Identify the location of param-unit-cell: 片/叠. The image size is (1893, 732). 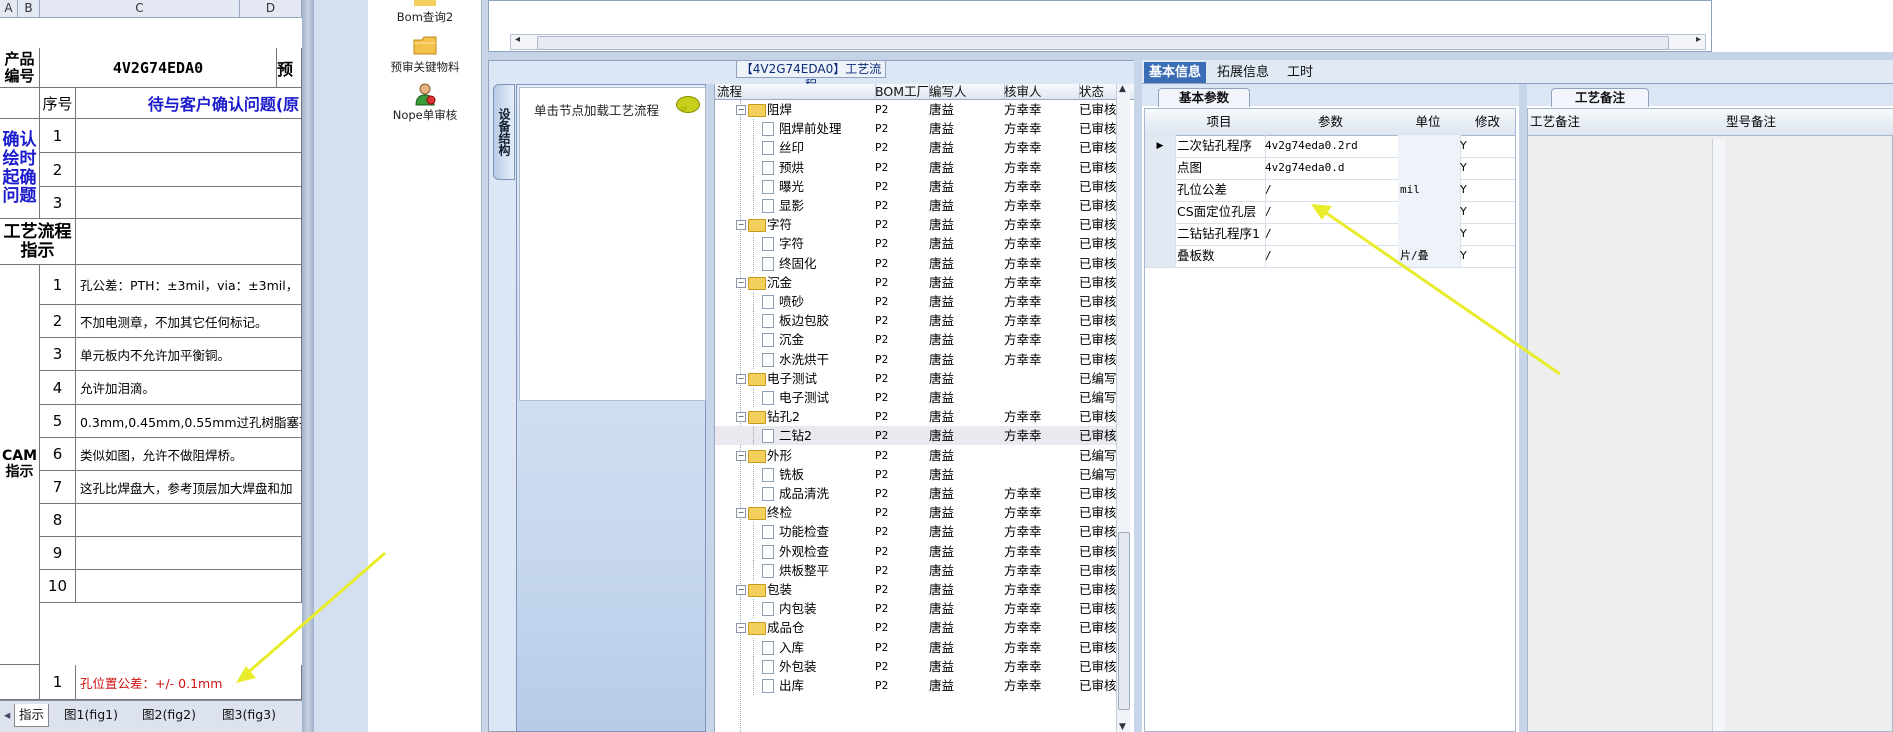
(1429, 256).